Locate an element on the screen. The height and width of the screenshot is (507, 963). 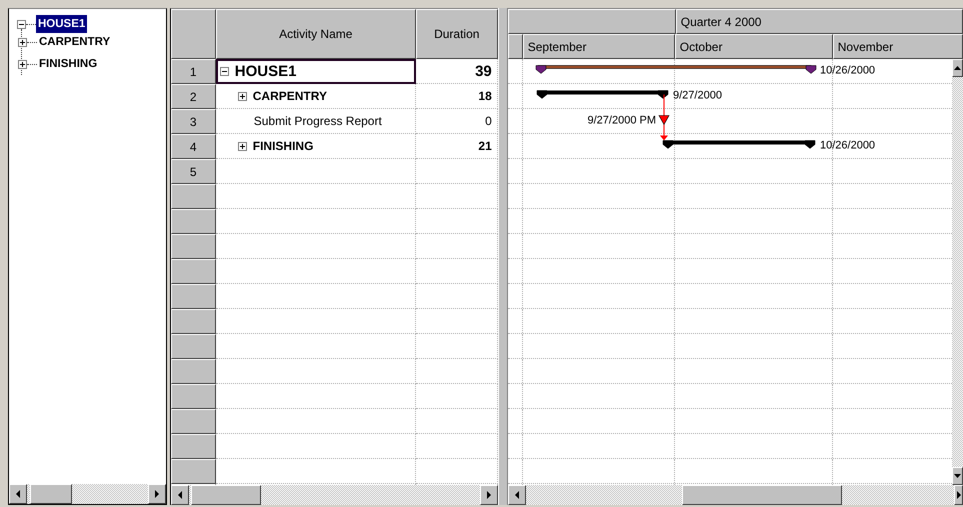
scroll-down-button is located at coordinates (957, 476).